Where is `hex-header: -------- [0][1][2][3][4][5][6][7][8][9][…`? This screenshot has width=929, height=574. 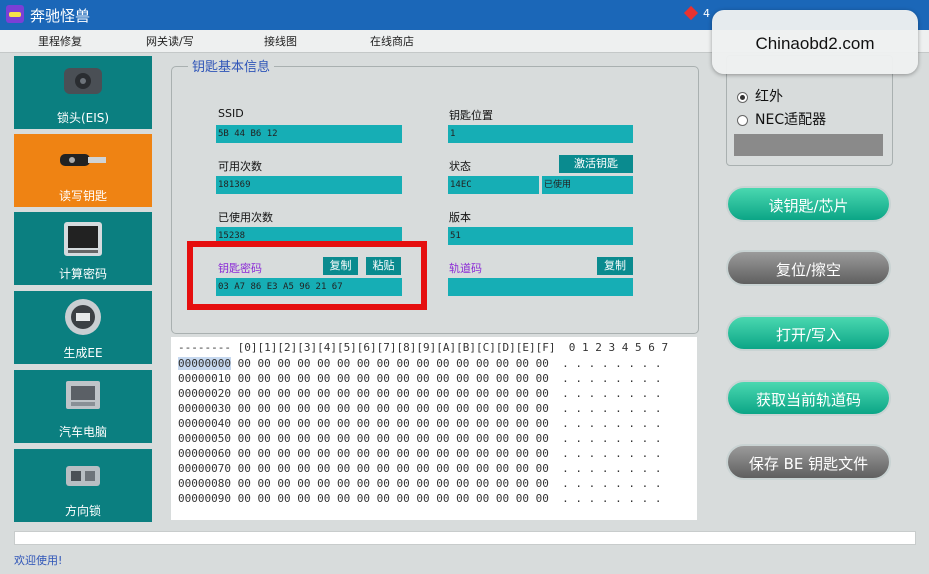
hex-header: -------- [0][1][2][3][4][5][6][7][8][9][… is located at coordinates (423, 347).